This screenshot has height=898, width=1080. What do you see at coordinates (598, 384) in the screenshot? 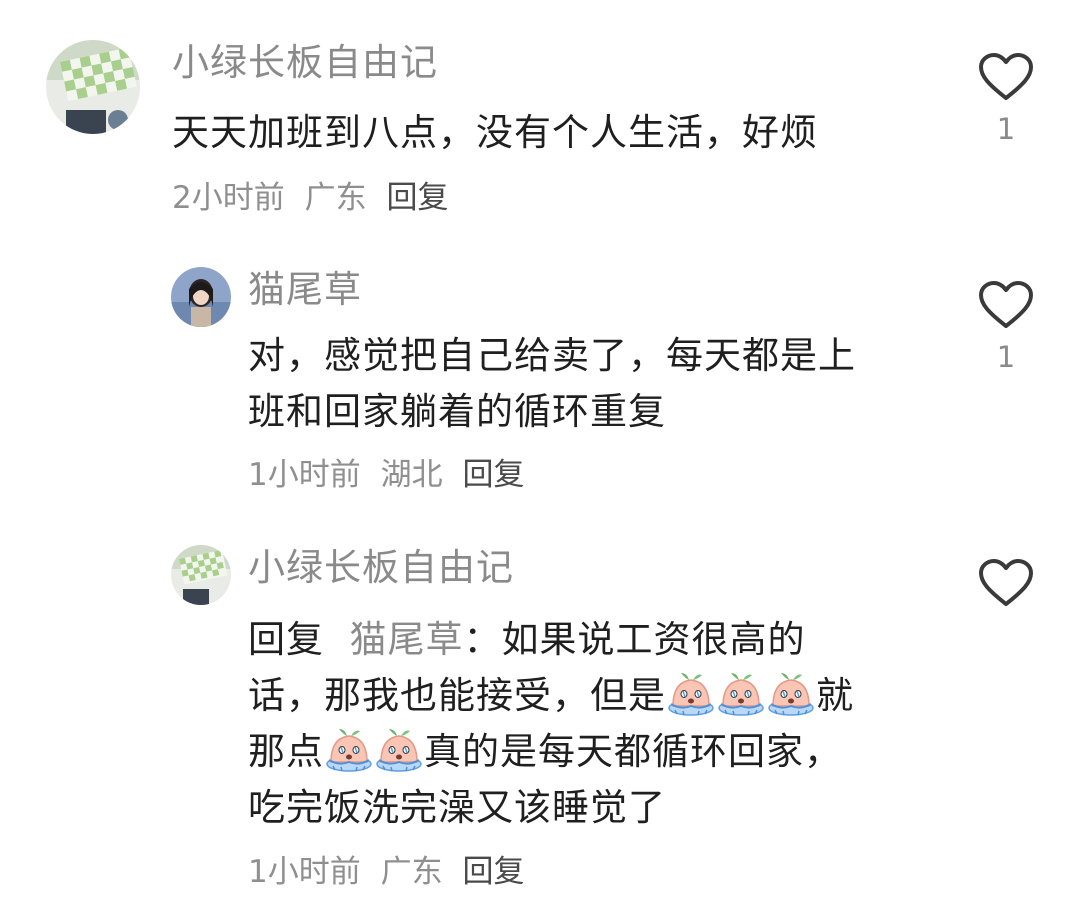
I see `comment-text: 对，感觉把自己给卖了，每天都是上 班和回家躺着的循环重复` at bounding box center [598, 384].